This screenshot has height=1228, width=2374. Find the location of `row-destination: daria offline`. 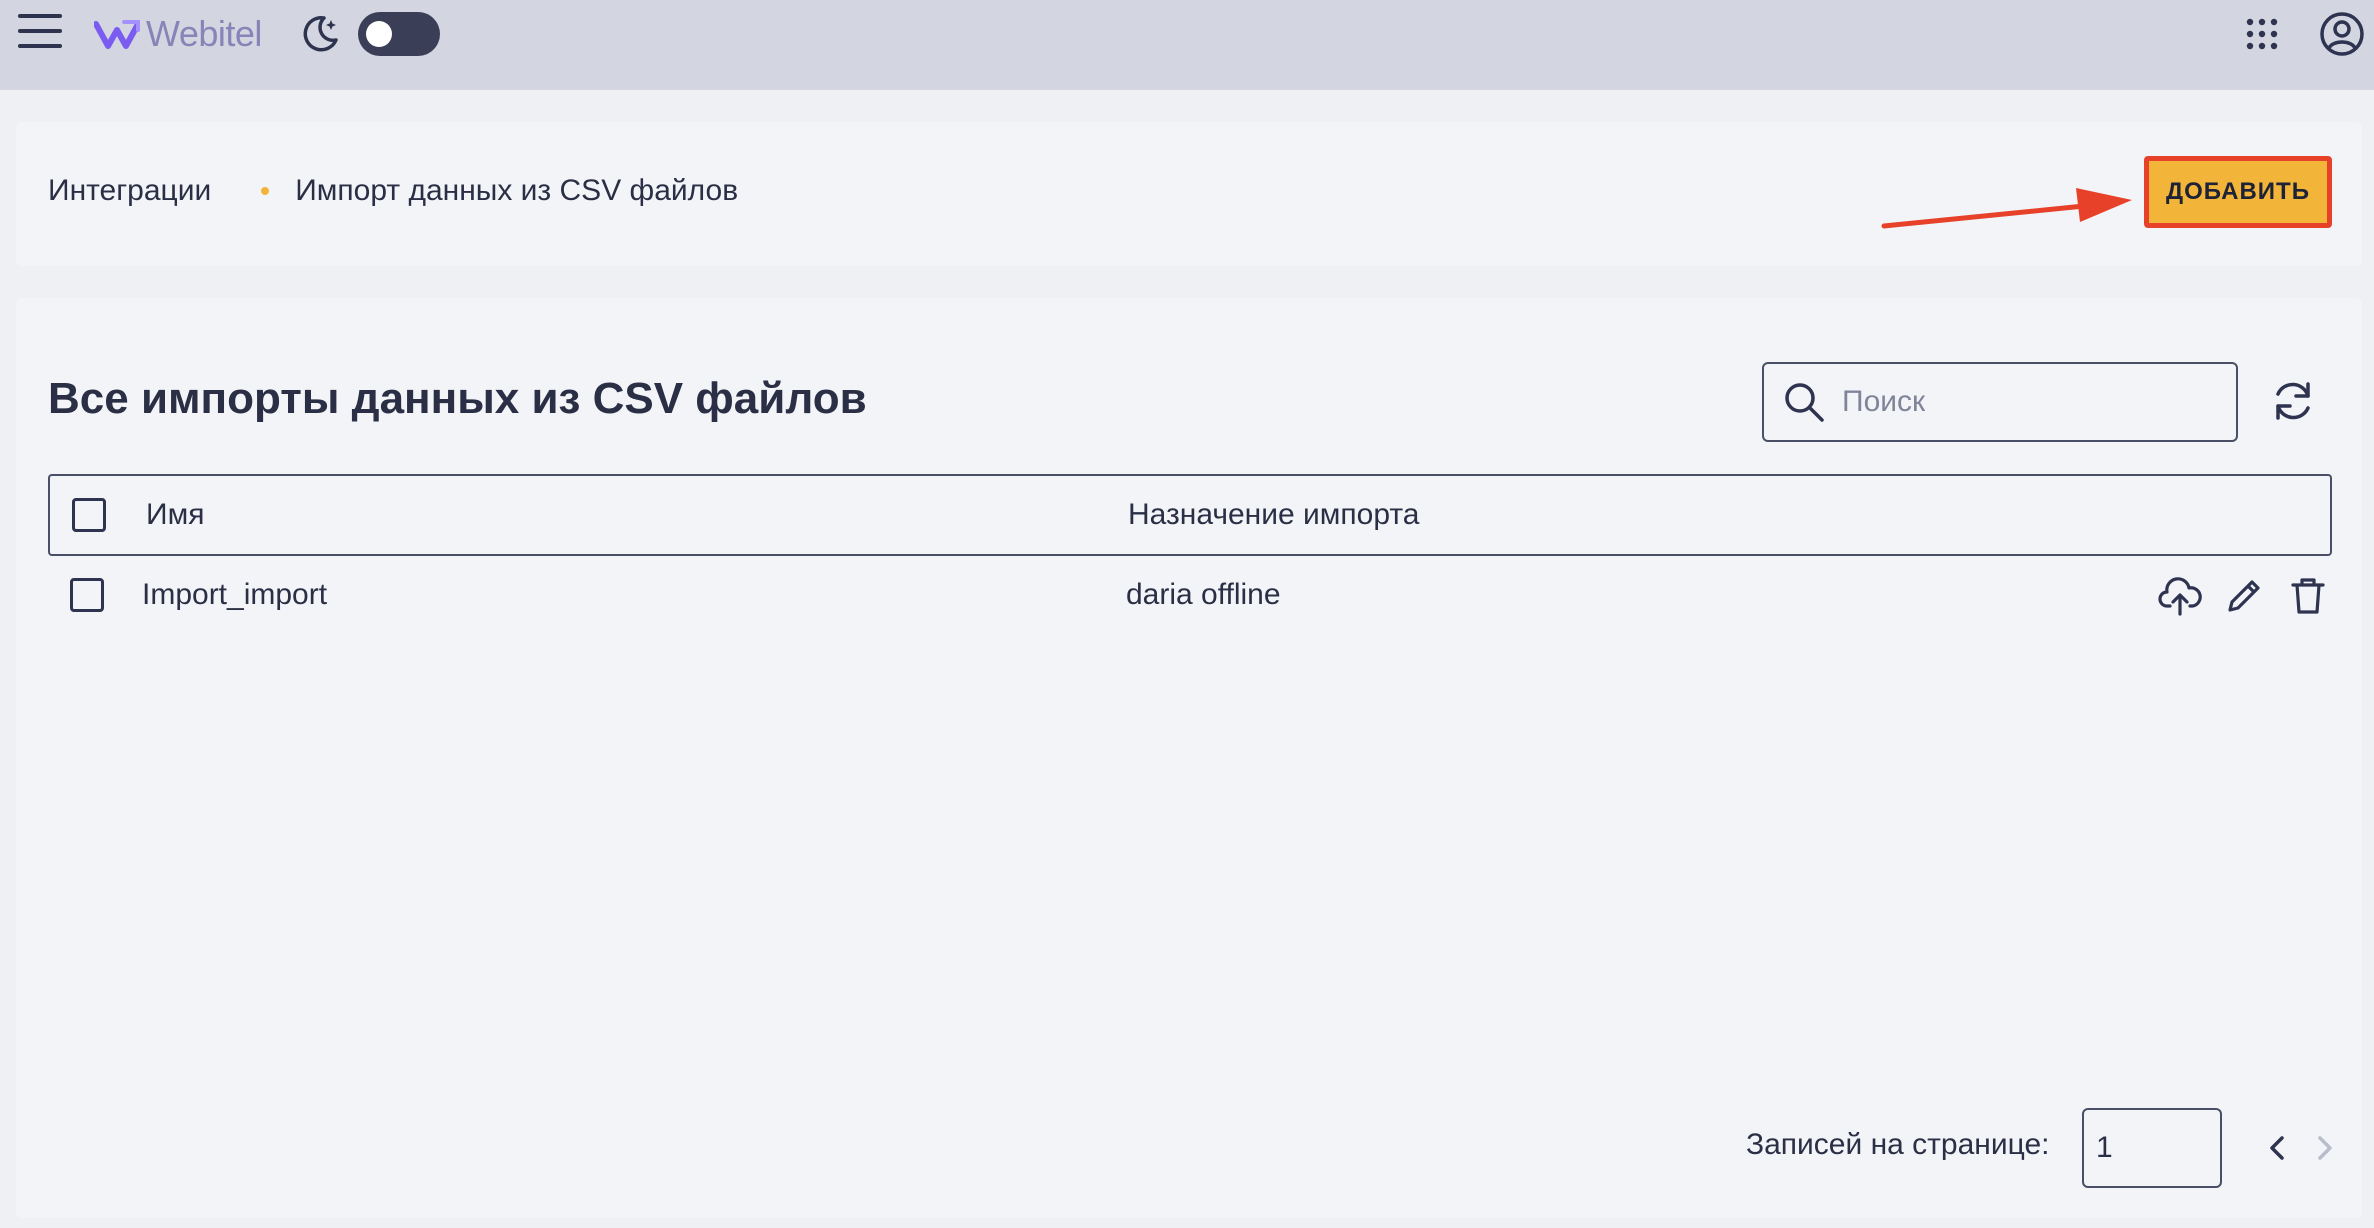

row-destination: daria offline is located at coordinates (1203, 594).